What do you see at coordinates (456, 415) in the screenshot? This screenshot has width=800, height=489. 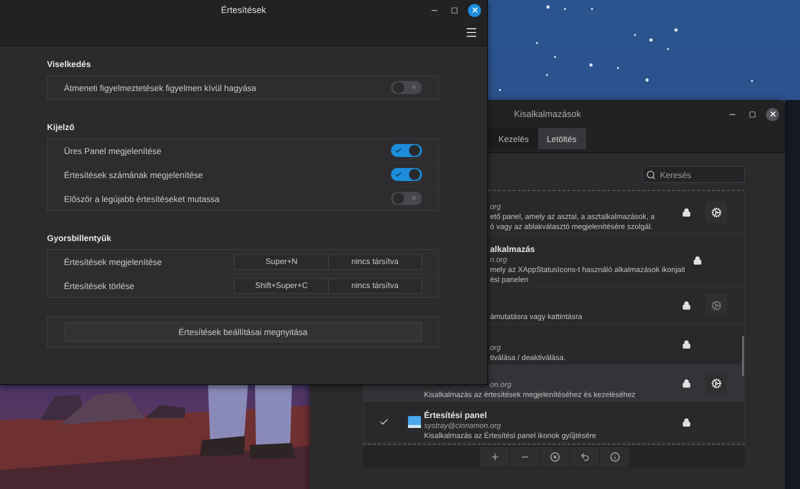 I see `applet-name: Értesítési panel` at bounding box center [456, 415].